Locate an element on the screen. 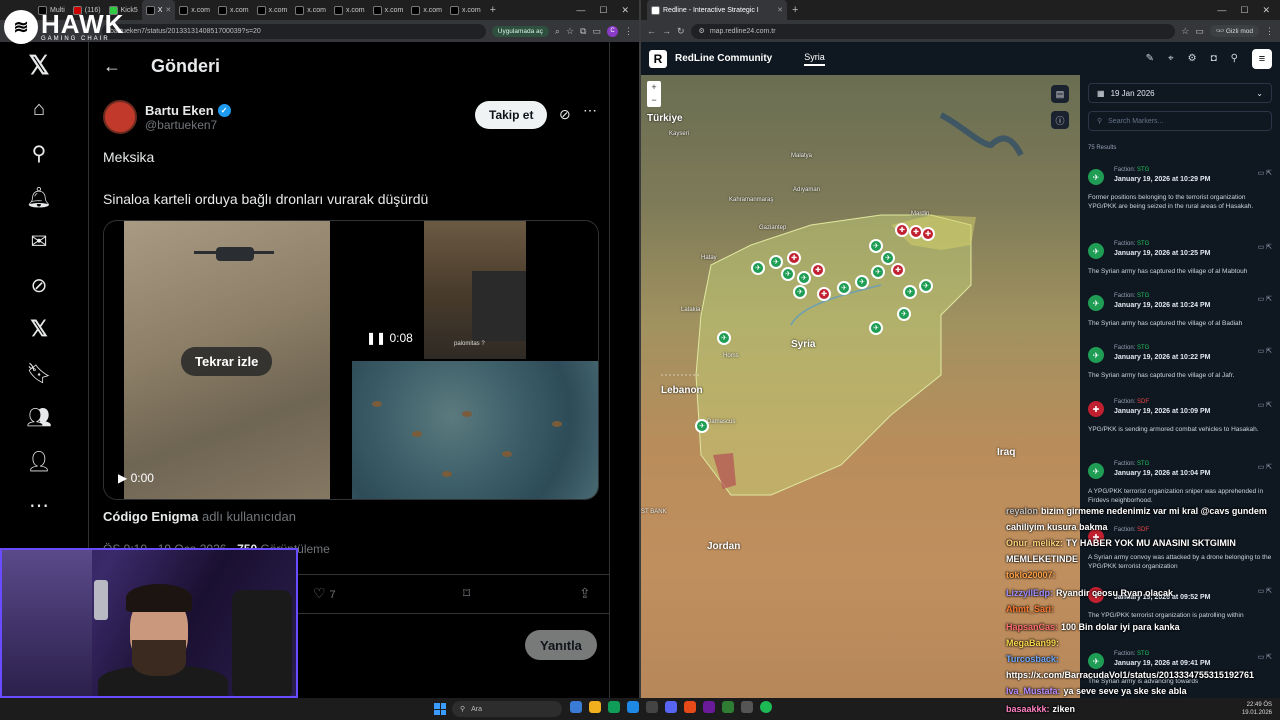  taskbar-search: ⚲ Ara is located at coordinates (507, 709).